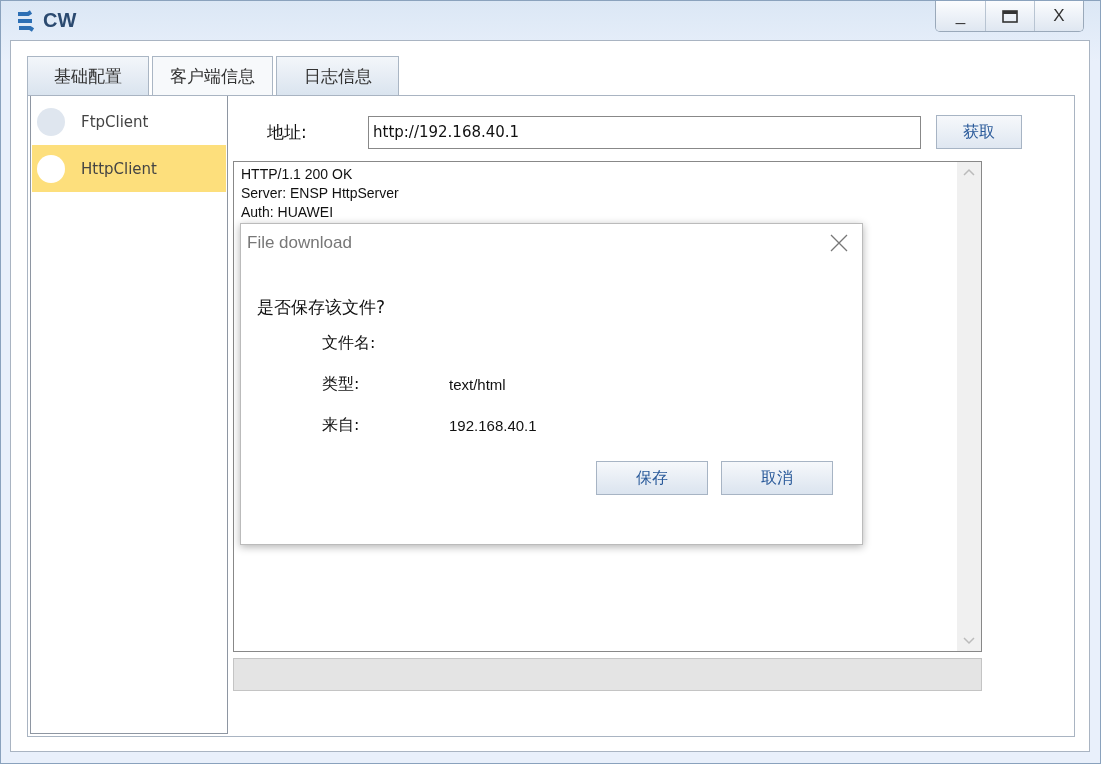 The height and width of the screenshot is (764, 1101). I want to click on maximize-icon, so click(1010, 16).